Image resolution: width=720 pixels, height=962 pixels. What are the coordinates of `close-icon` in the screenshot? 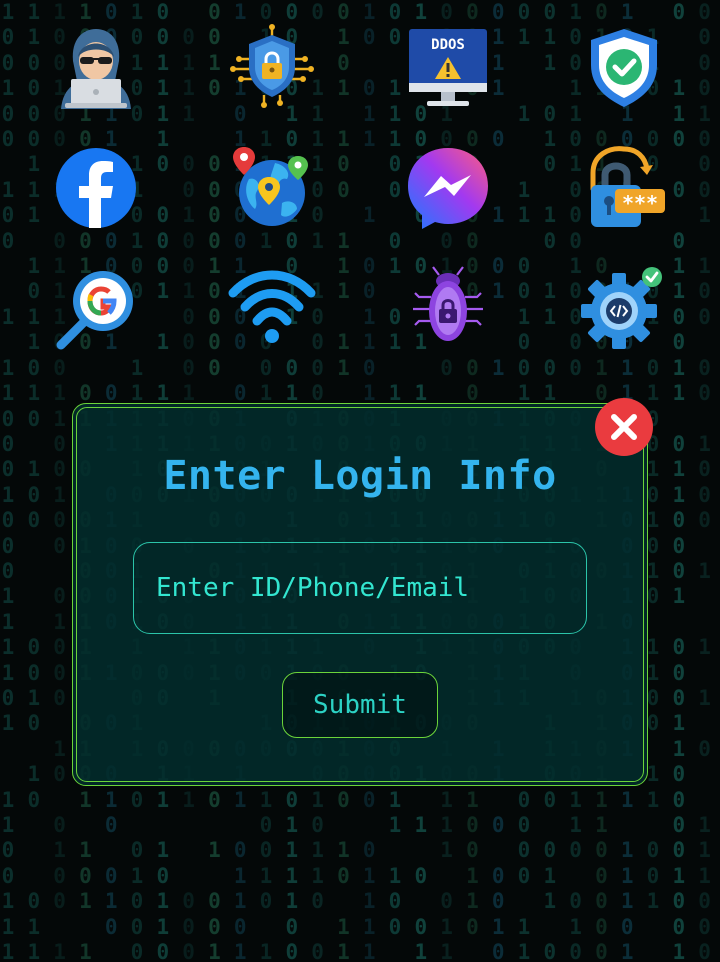 It's located at (624, 427).